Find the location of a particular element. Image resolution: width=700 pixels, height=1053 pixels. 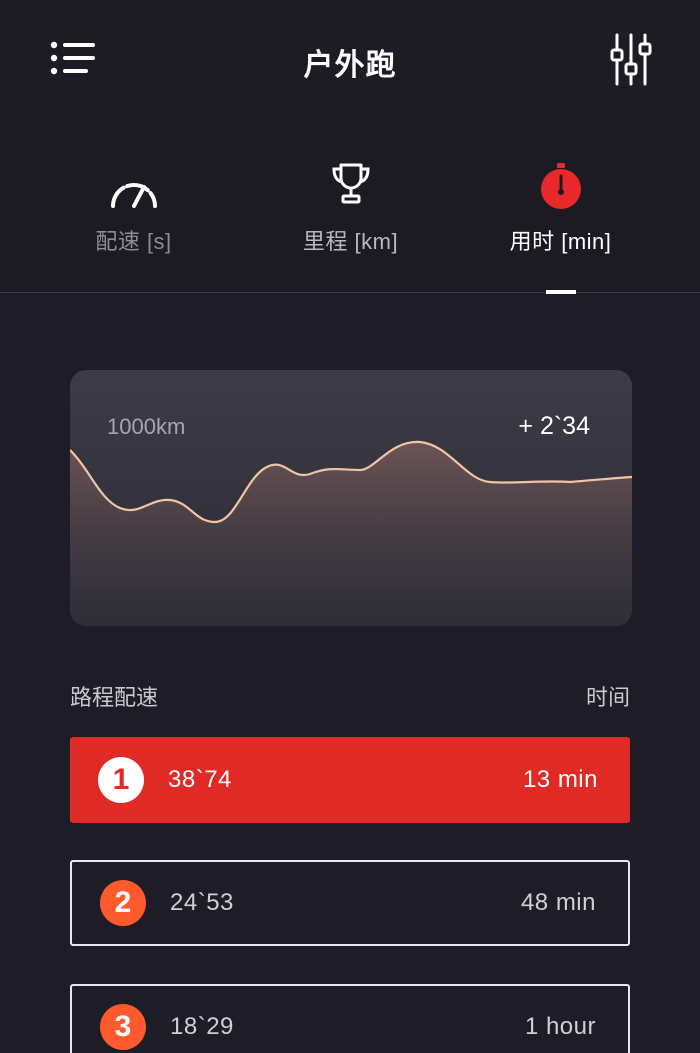

row-time: 13 min is located at coordinates (560, 779).